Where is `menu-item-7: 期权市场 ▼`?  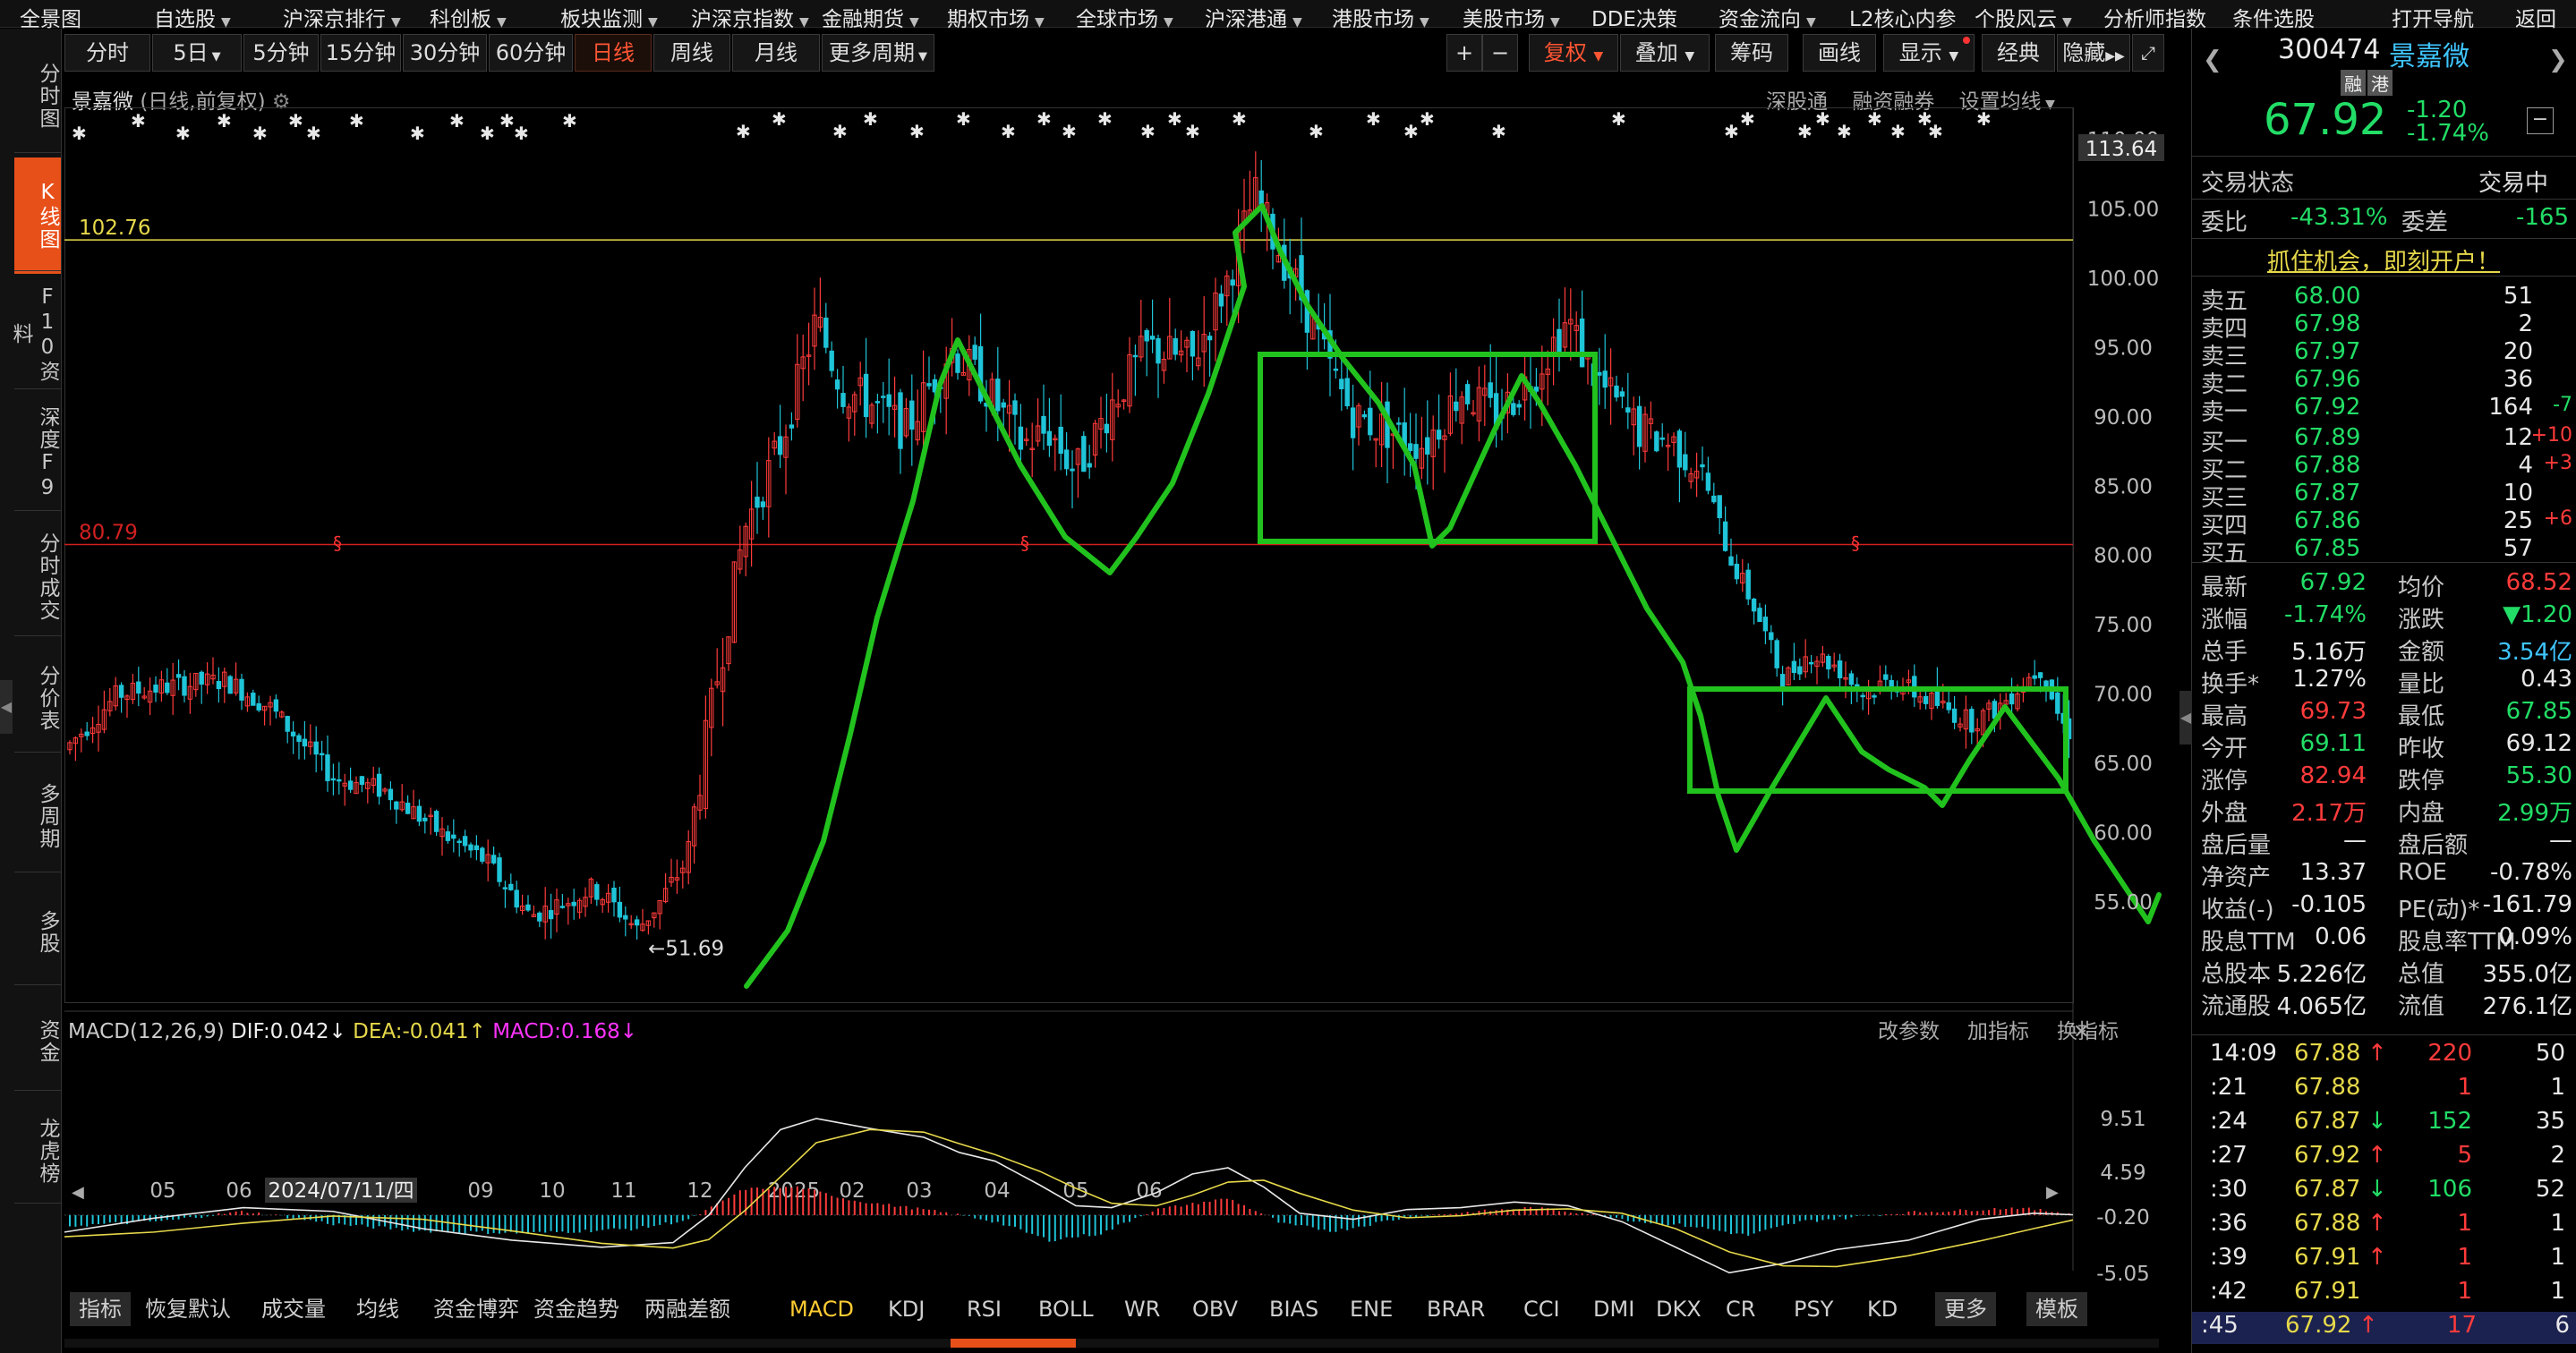
menu-item-7: 期权市场 ▼ is located at coordinates (996, 17).